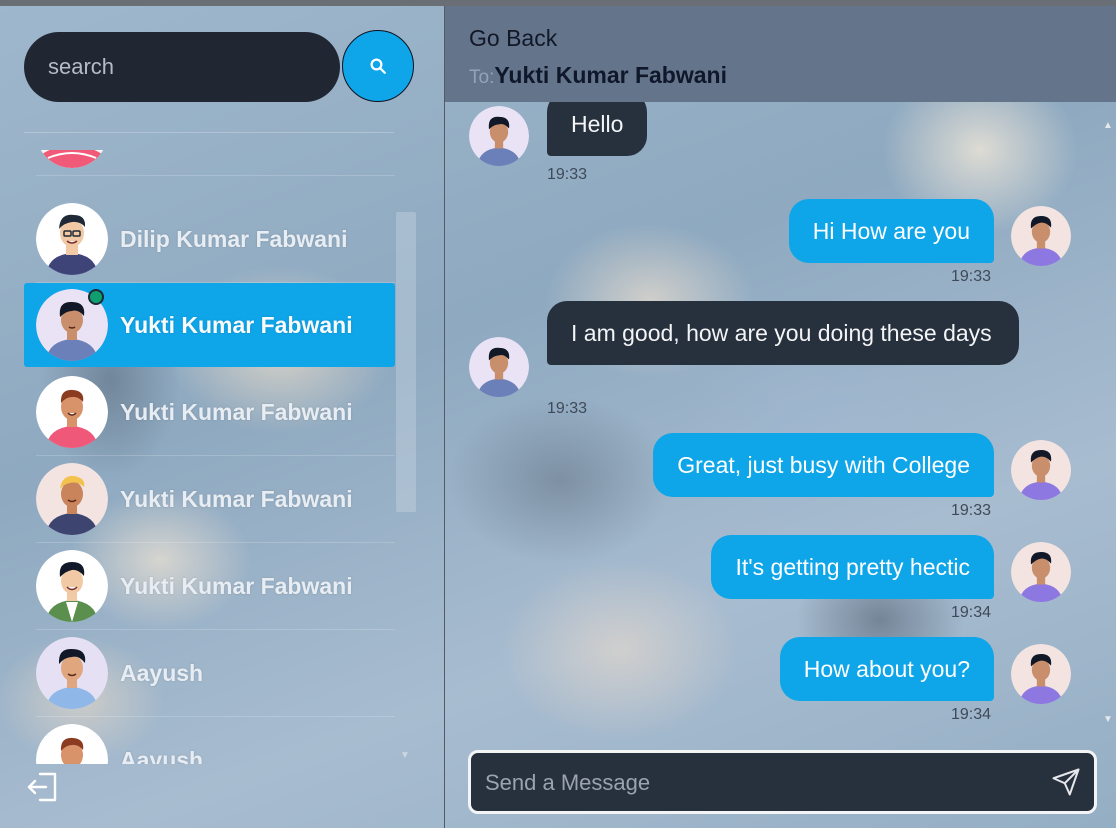  I want to click on message-bubble-incoming: Hello, so click(597, 129).